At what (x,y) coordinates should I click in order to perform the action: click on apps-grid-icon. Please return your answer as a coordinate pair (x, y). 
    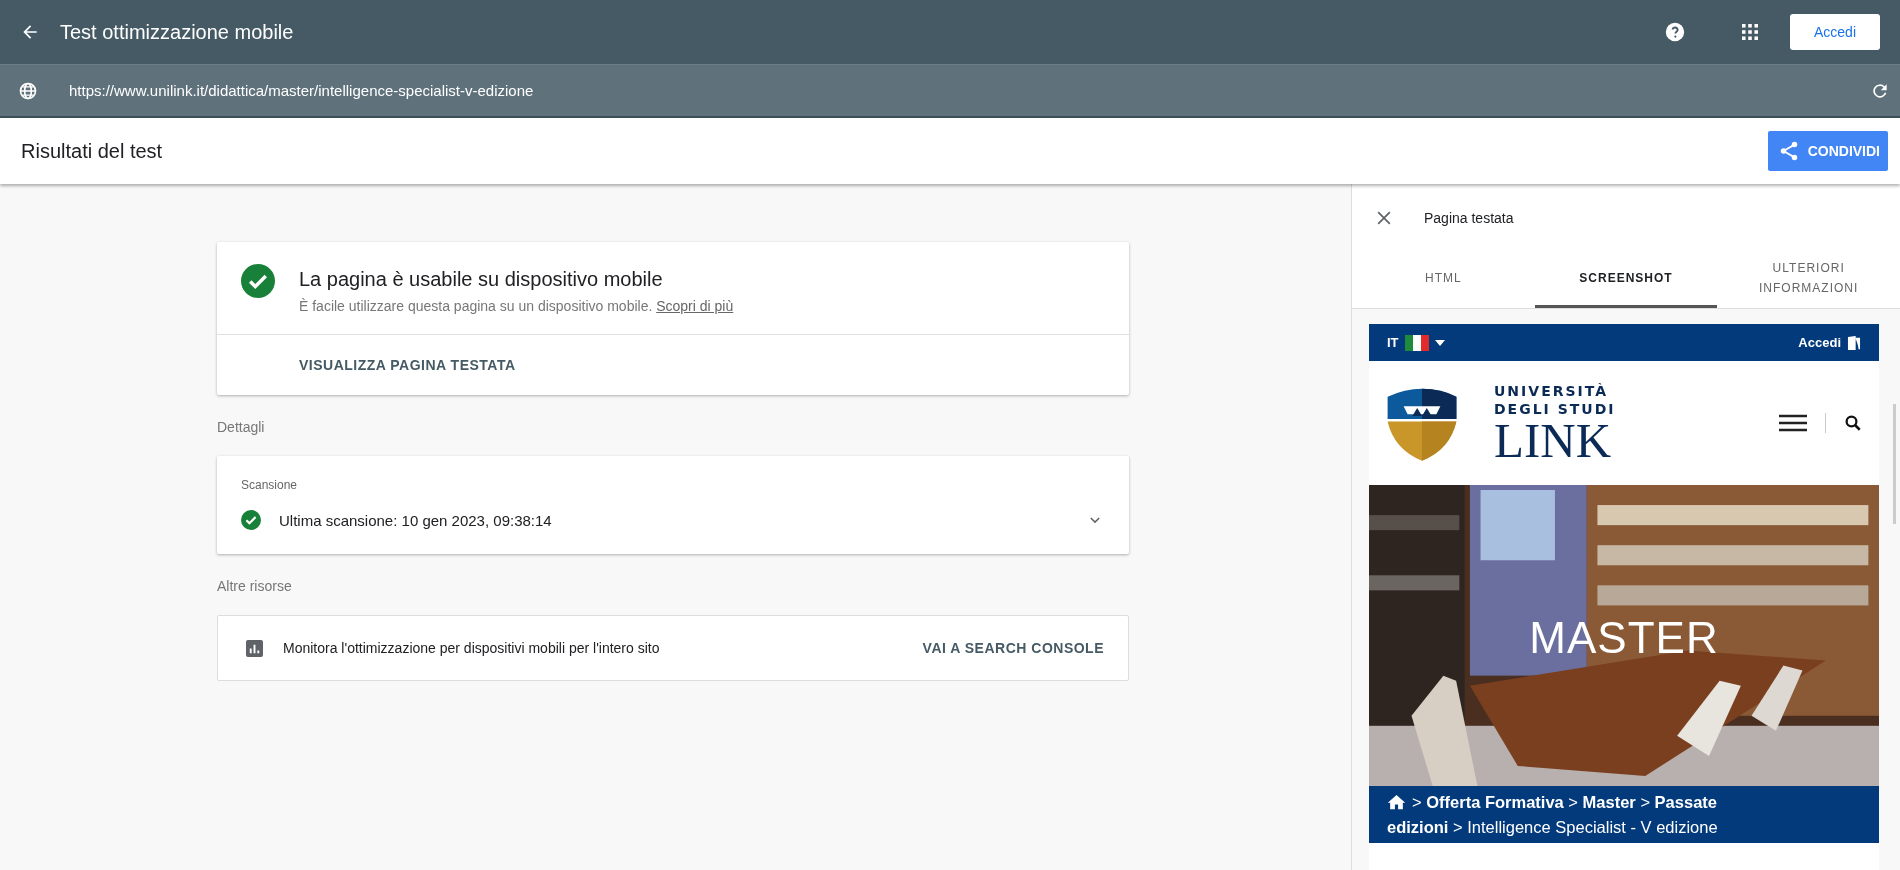
    Looking at the image, I should click on (1750, 32).